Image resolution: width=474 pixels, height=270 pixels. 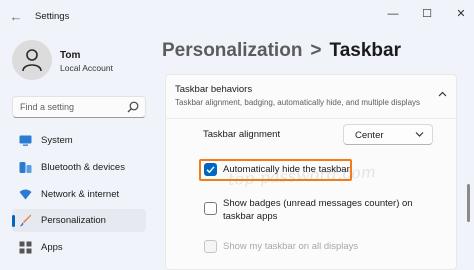 What do you see at coordinates (47, 107) in the screenshot?
I see `search-placeholder: Find a setting` at bounding box center [47, 107].